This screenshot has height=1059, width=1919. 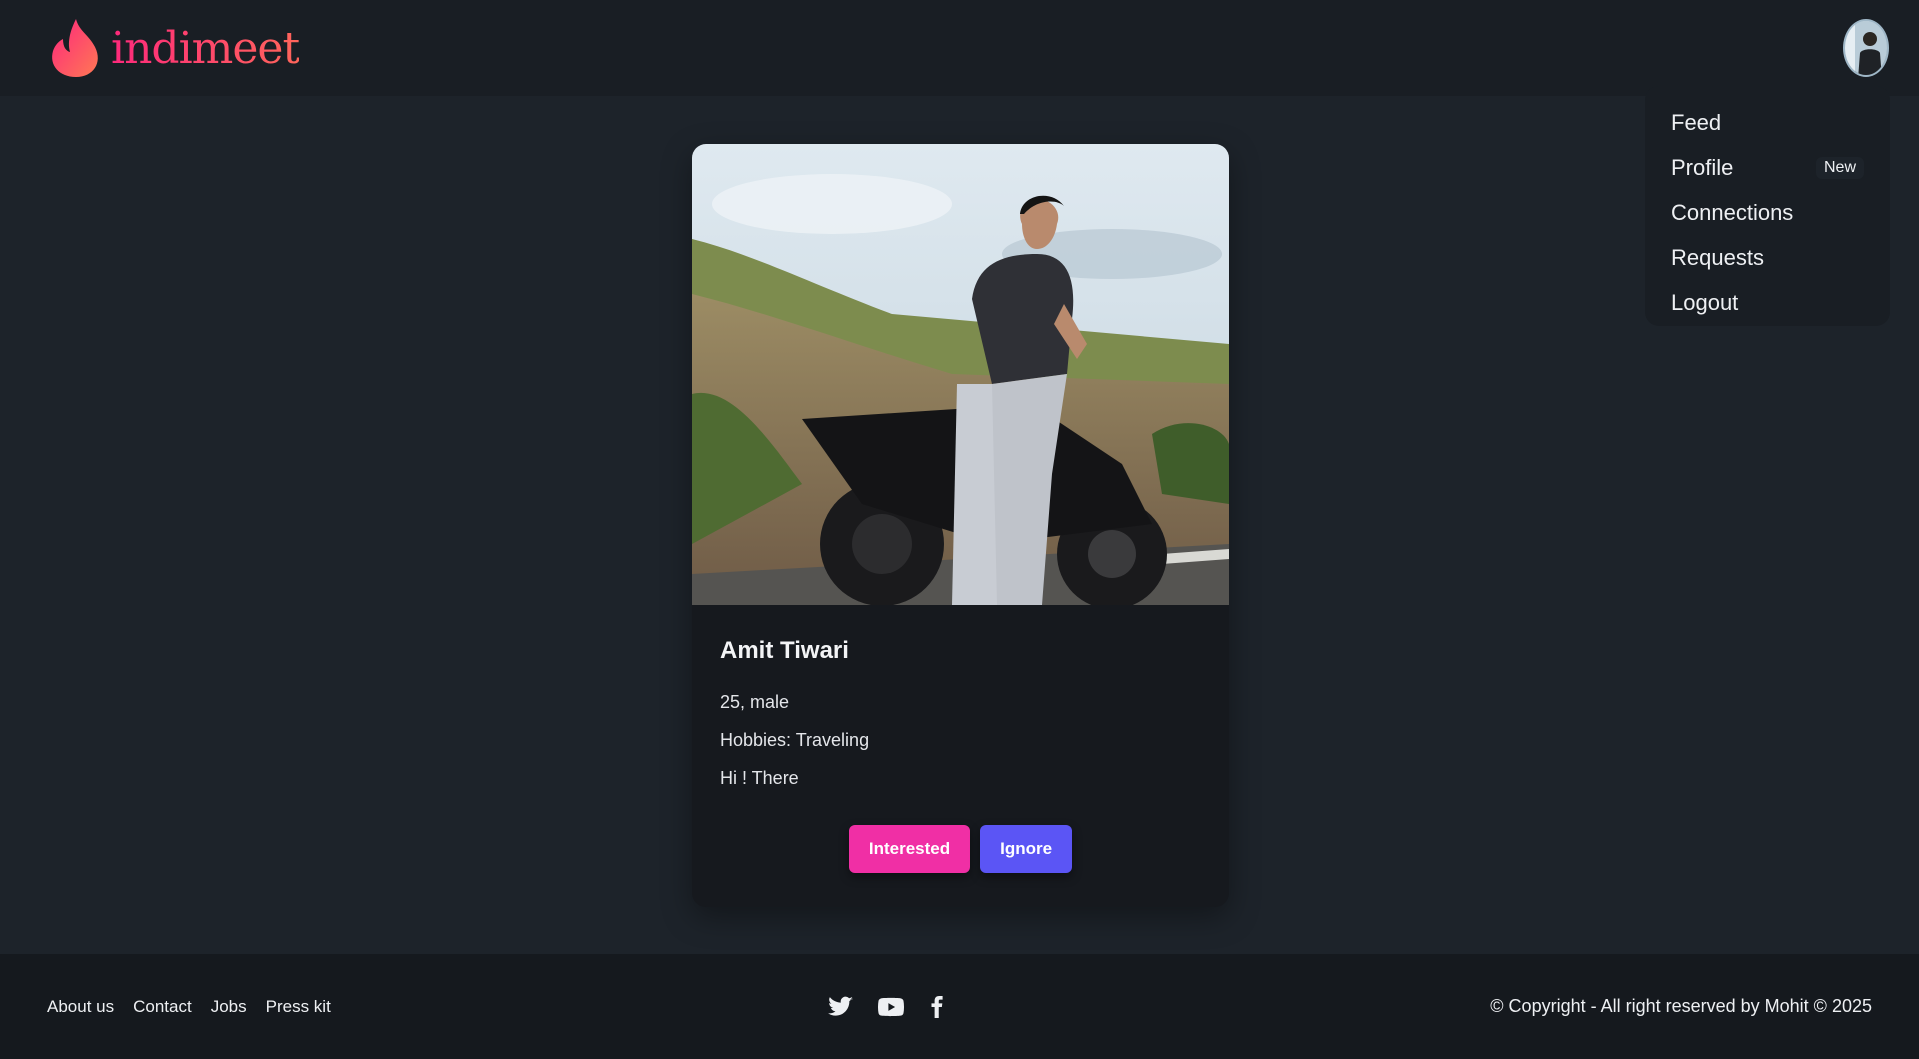 I want to click on footer-link-contact: Contact, so click(x=162, y=1007).